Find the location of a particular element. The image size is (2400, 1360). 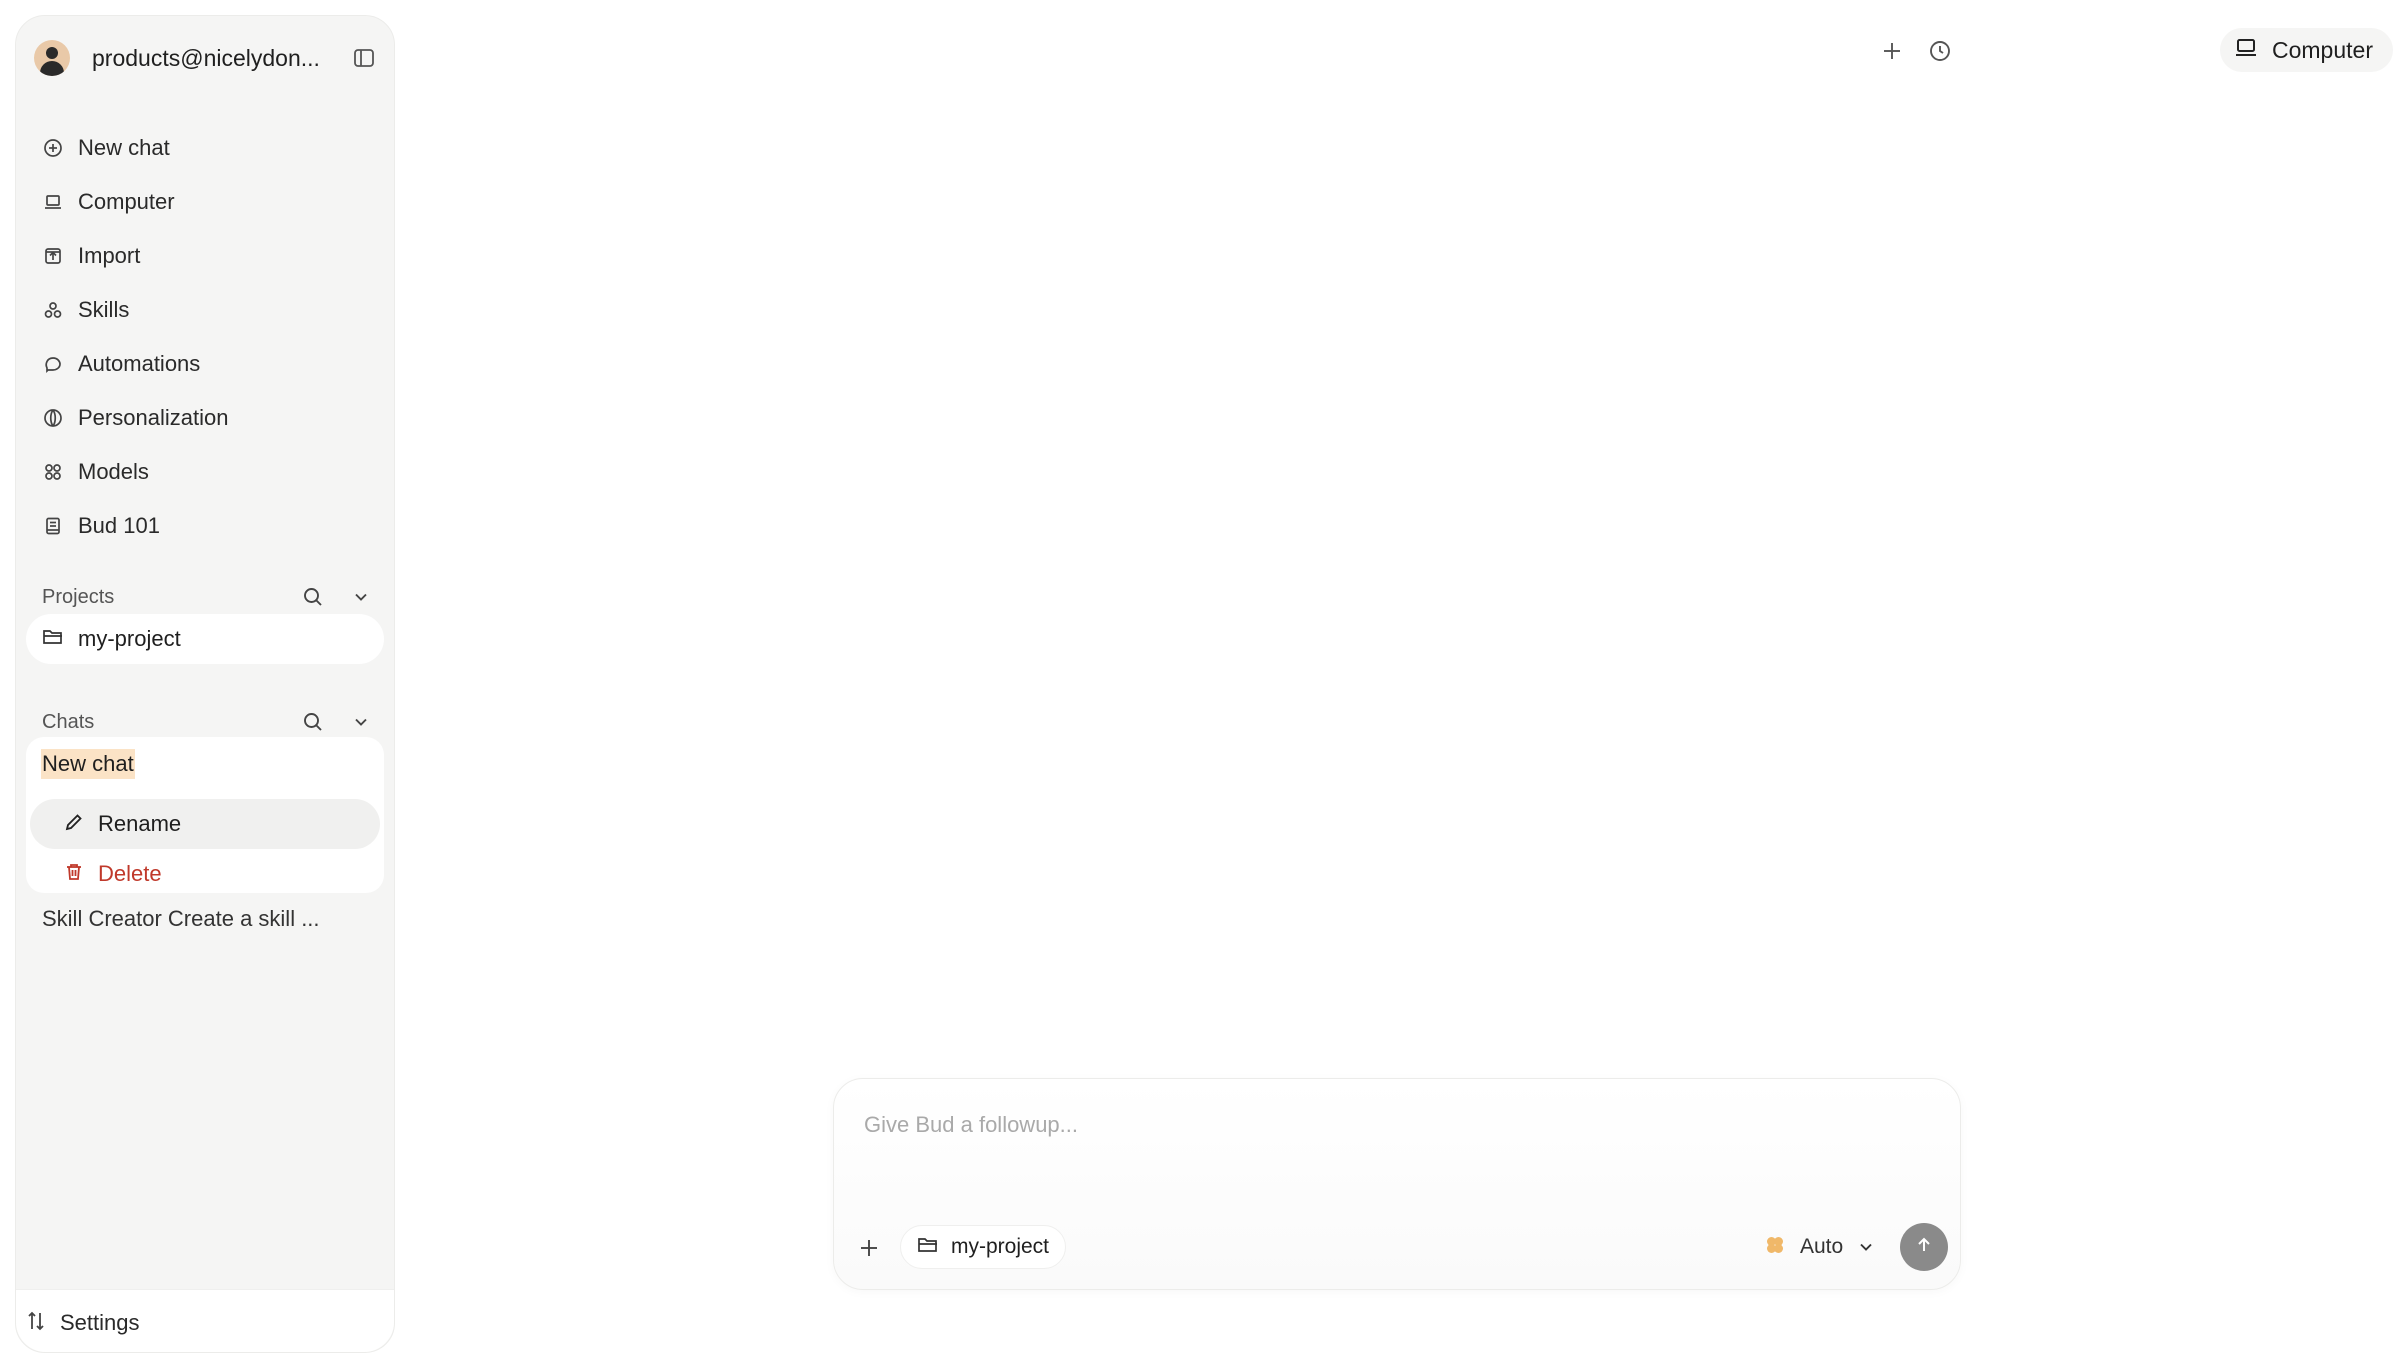

nav-label: Personalization is located at coordinates (153, 417).